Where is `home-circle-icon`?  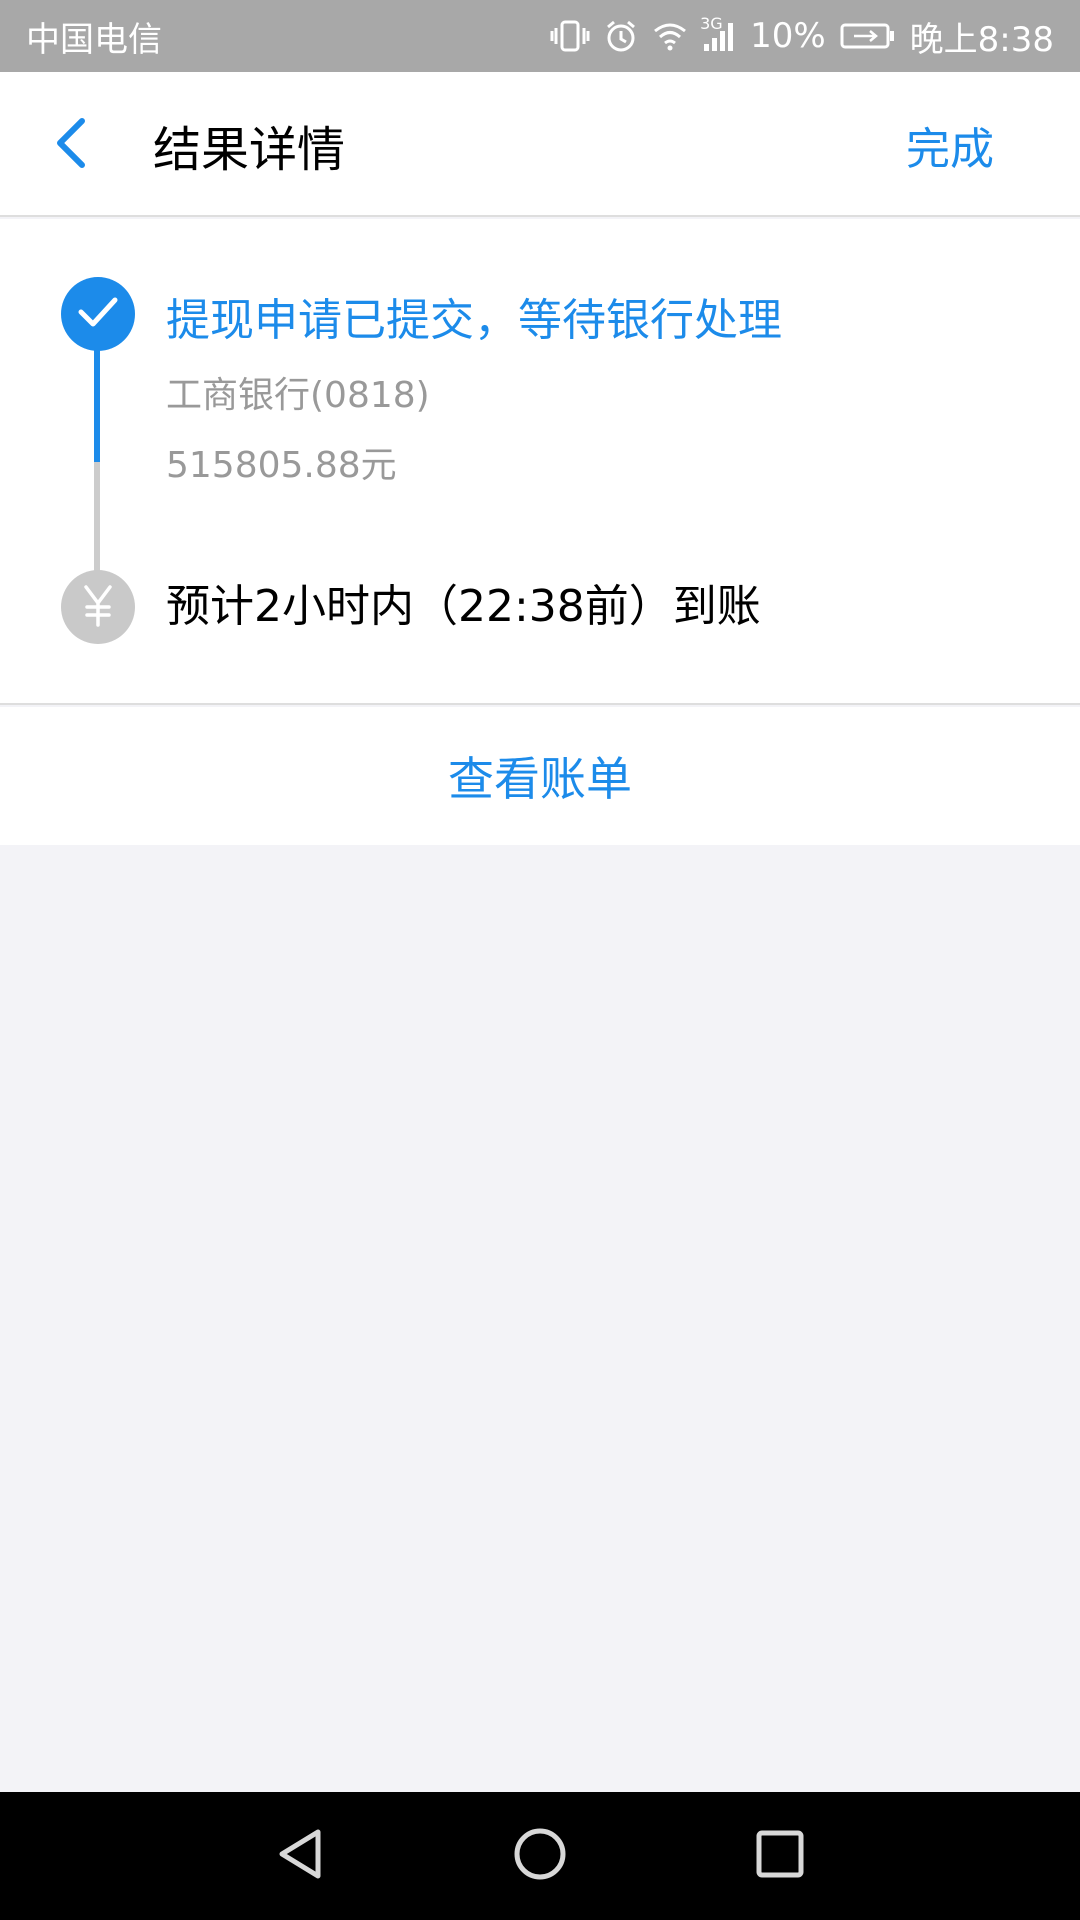
home-circle-icon is located at coordinates (540, 1856).